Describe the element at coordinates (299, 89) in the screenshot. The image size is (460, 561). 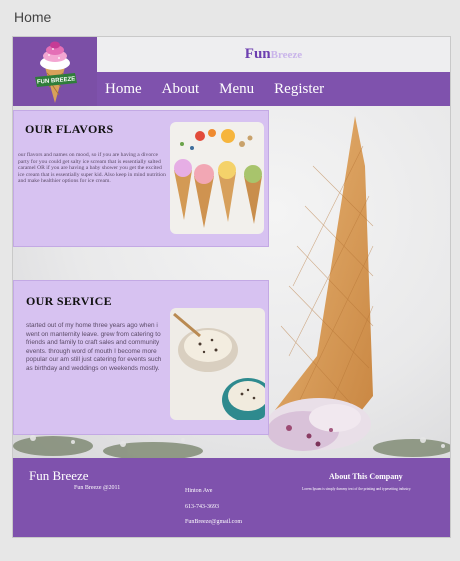
I see `nav-register: Register` at that location.